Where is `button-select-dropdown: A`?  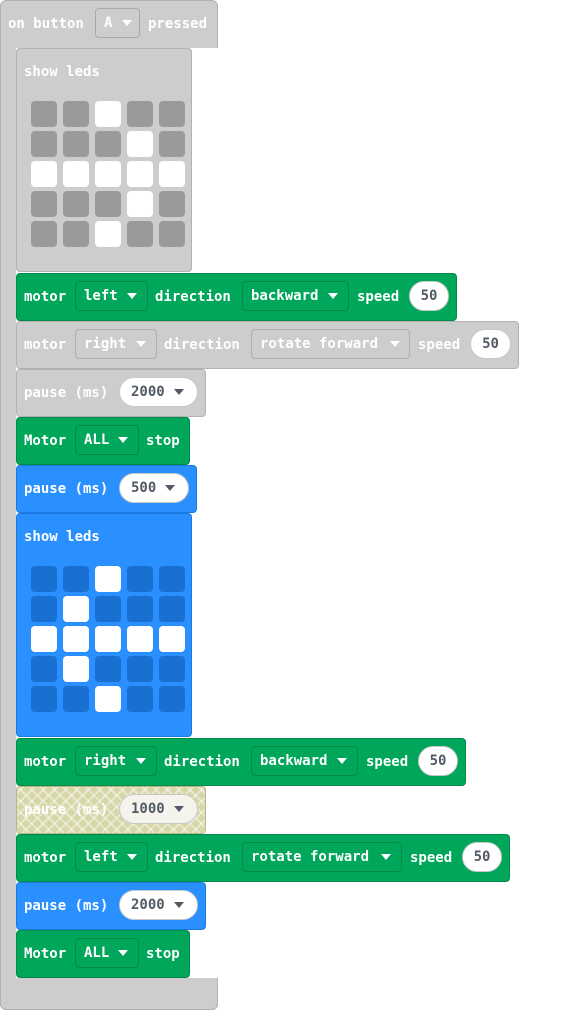 button-select-dropdown: A is located at coordinates (117, 23).